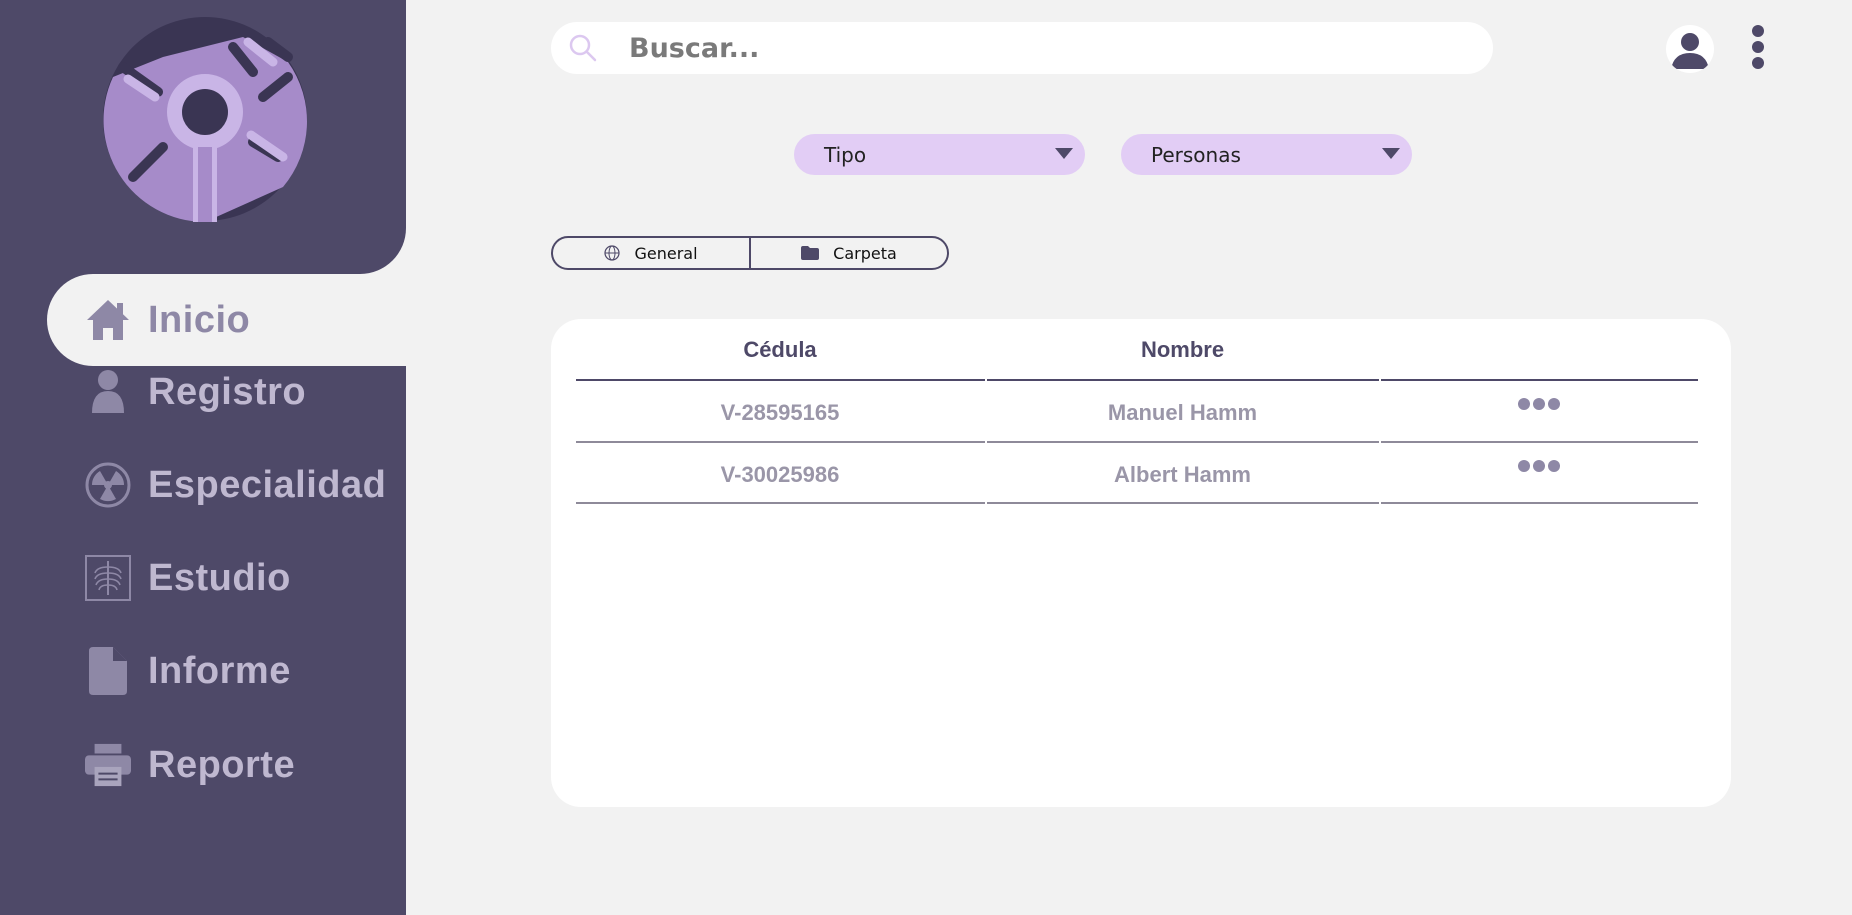 The height and width of the screenshot is (915, 1852). I want to click on folder-icon, so click(810, 253).